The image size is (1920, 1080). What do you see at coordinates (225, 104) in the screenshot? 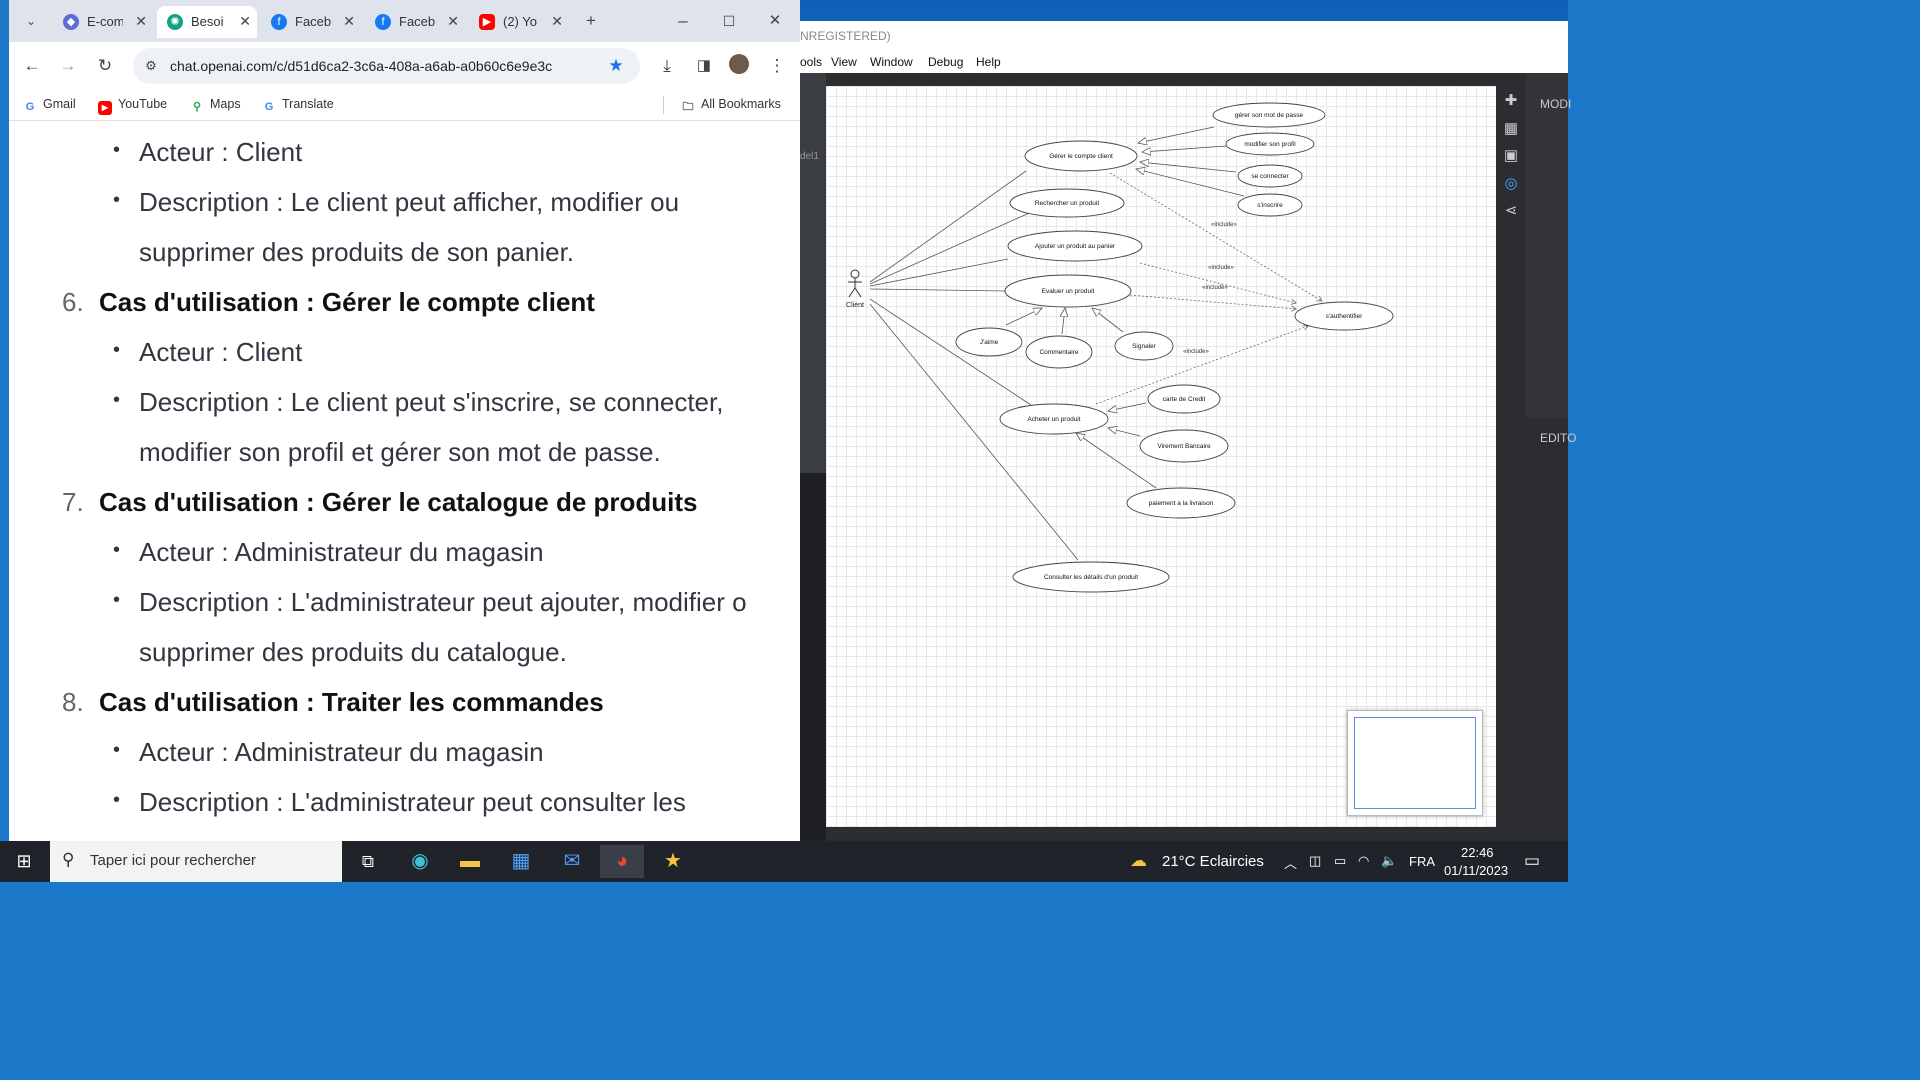
I see `bookmark-label: Maps` at bounding box center [225, 104].